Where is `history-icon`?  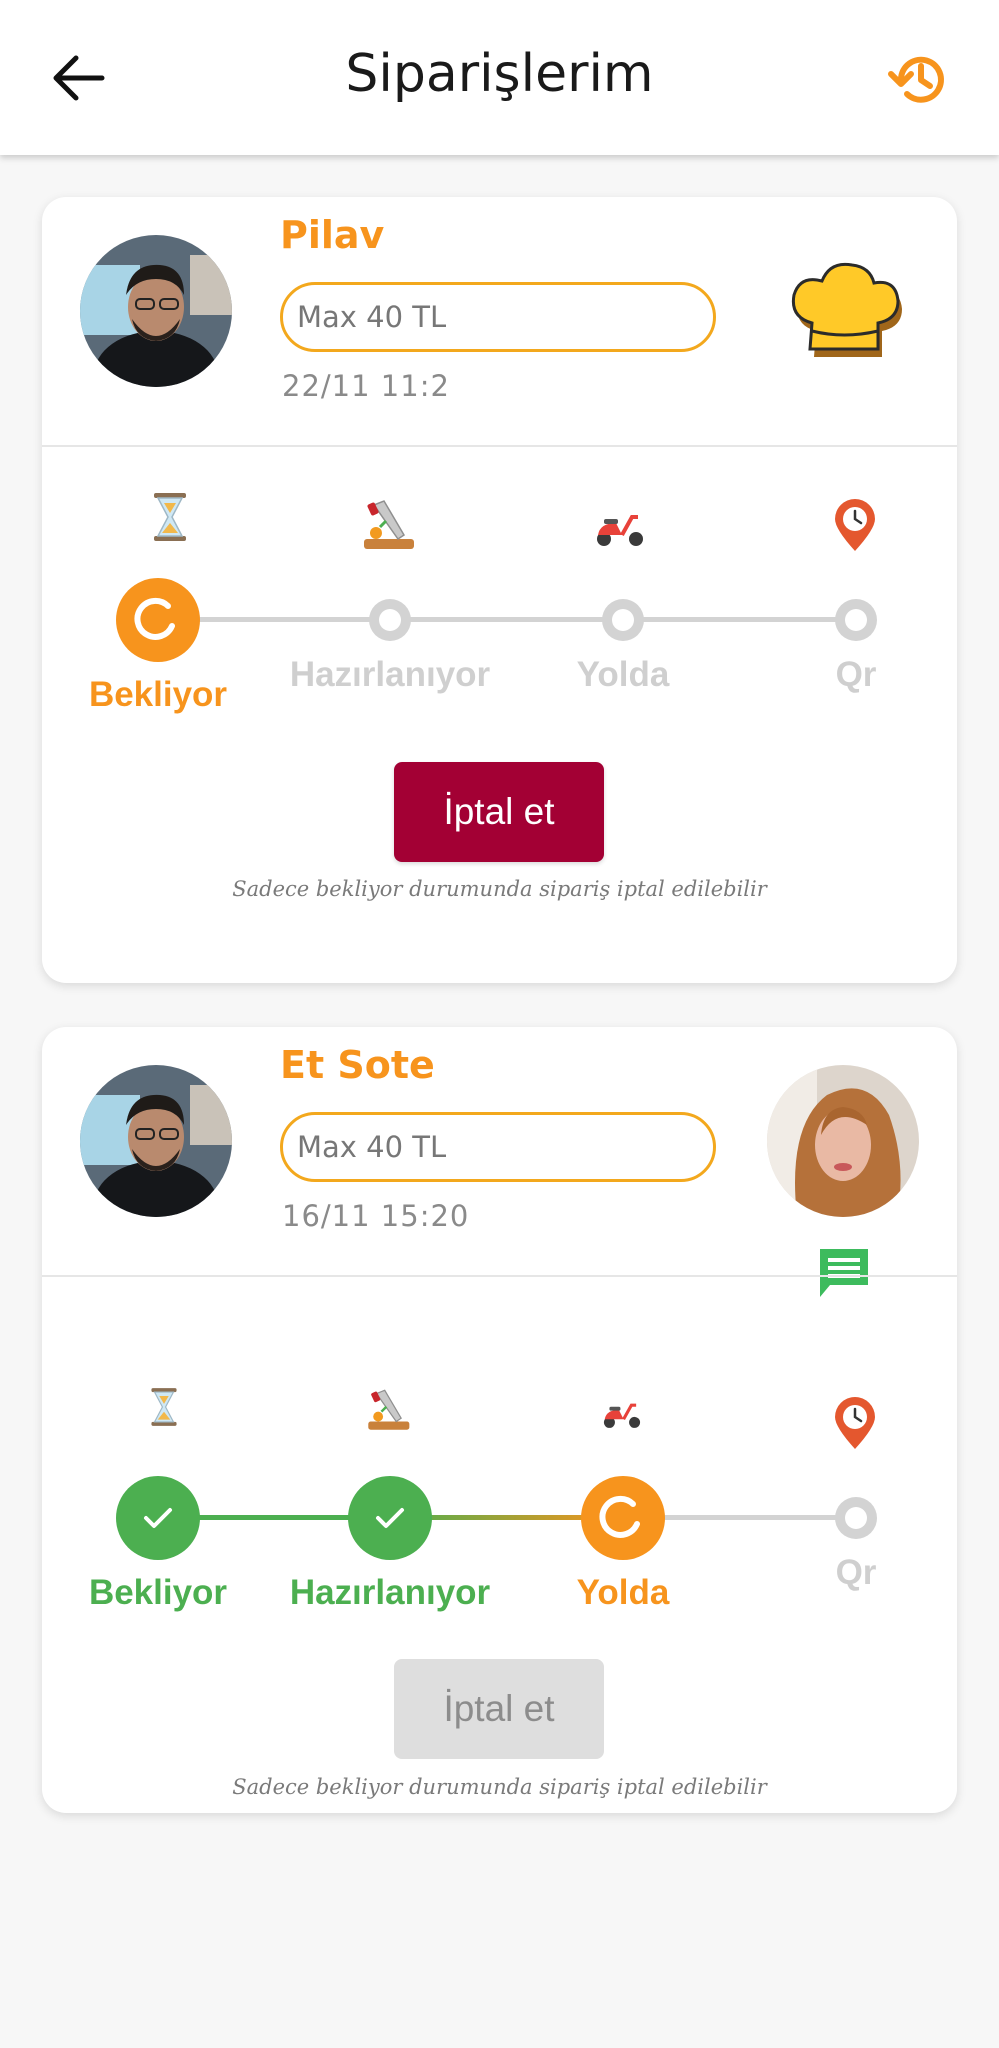
history-icon is located at coordinates (918, 79).